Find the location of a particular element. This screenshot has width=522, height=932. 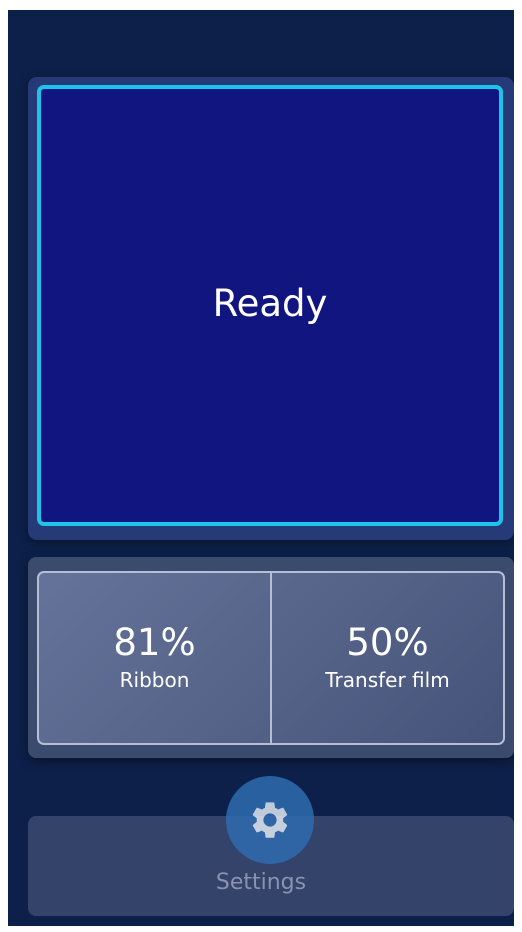

ribbon-level: 81% is located at coordinates (154, 642).